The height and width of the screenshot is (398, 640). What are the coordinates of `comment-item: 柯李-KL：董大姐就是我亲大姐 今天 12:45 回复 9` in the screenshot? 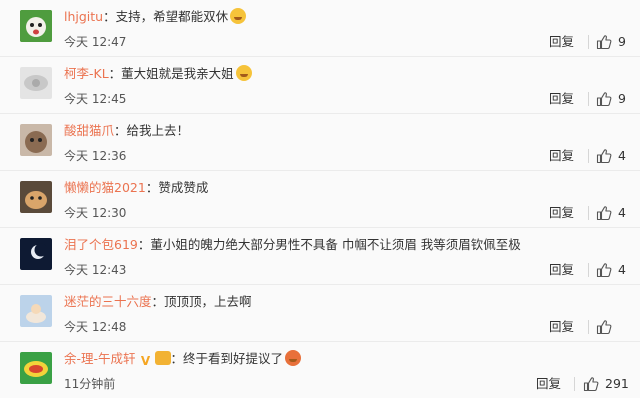 It's located at (320, 85).